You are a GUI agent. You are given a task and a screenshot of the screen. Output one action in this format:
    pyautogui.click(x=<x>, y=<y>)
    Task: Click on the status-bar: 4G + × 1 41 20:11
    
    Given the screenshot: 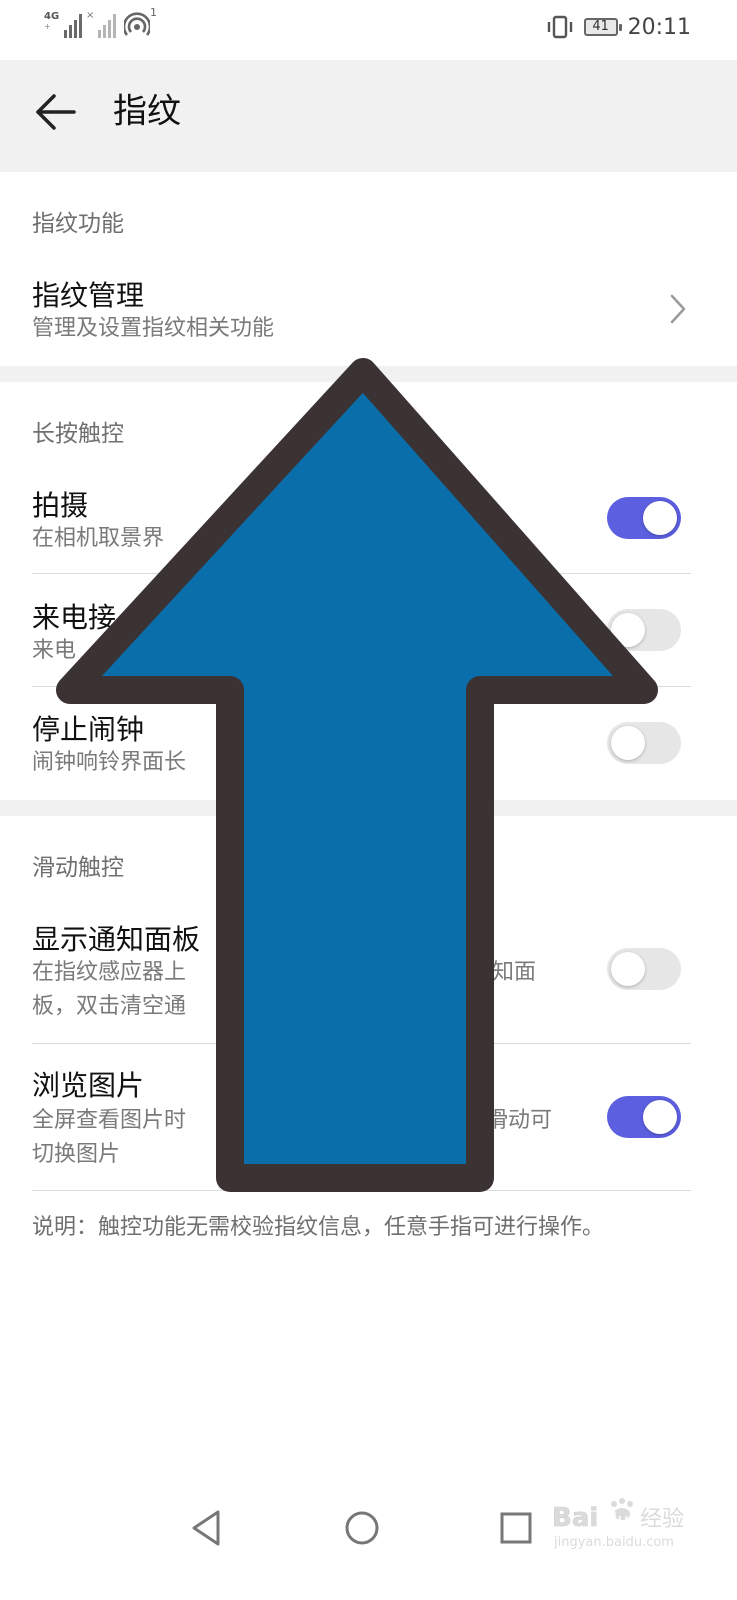 What is the action you would take?
    pyautogui.click(x=368, y=30)
    